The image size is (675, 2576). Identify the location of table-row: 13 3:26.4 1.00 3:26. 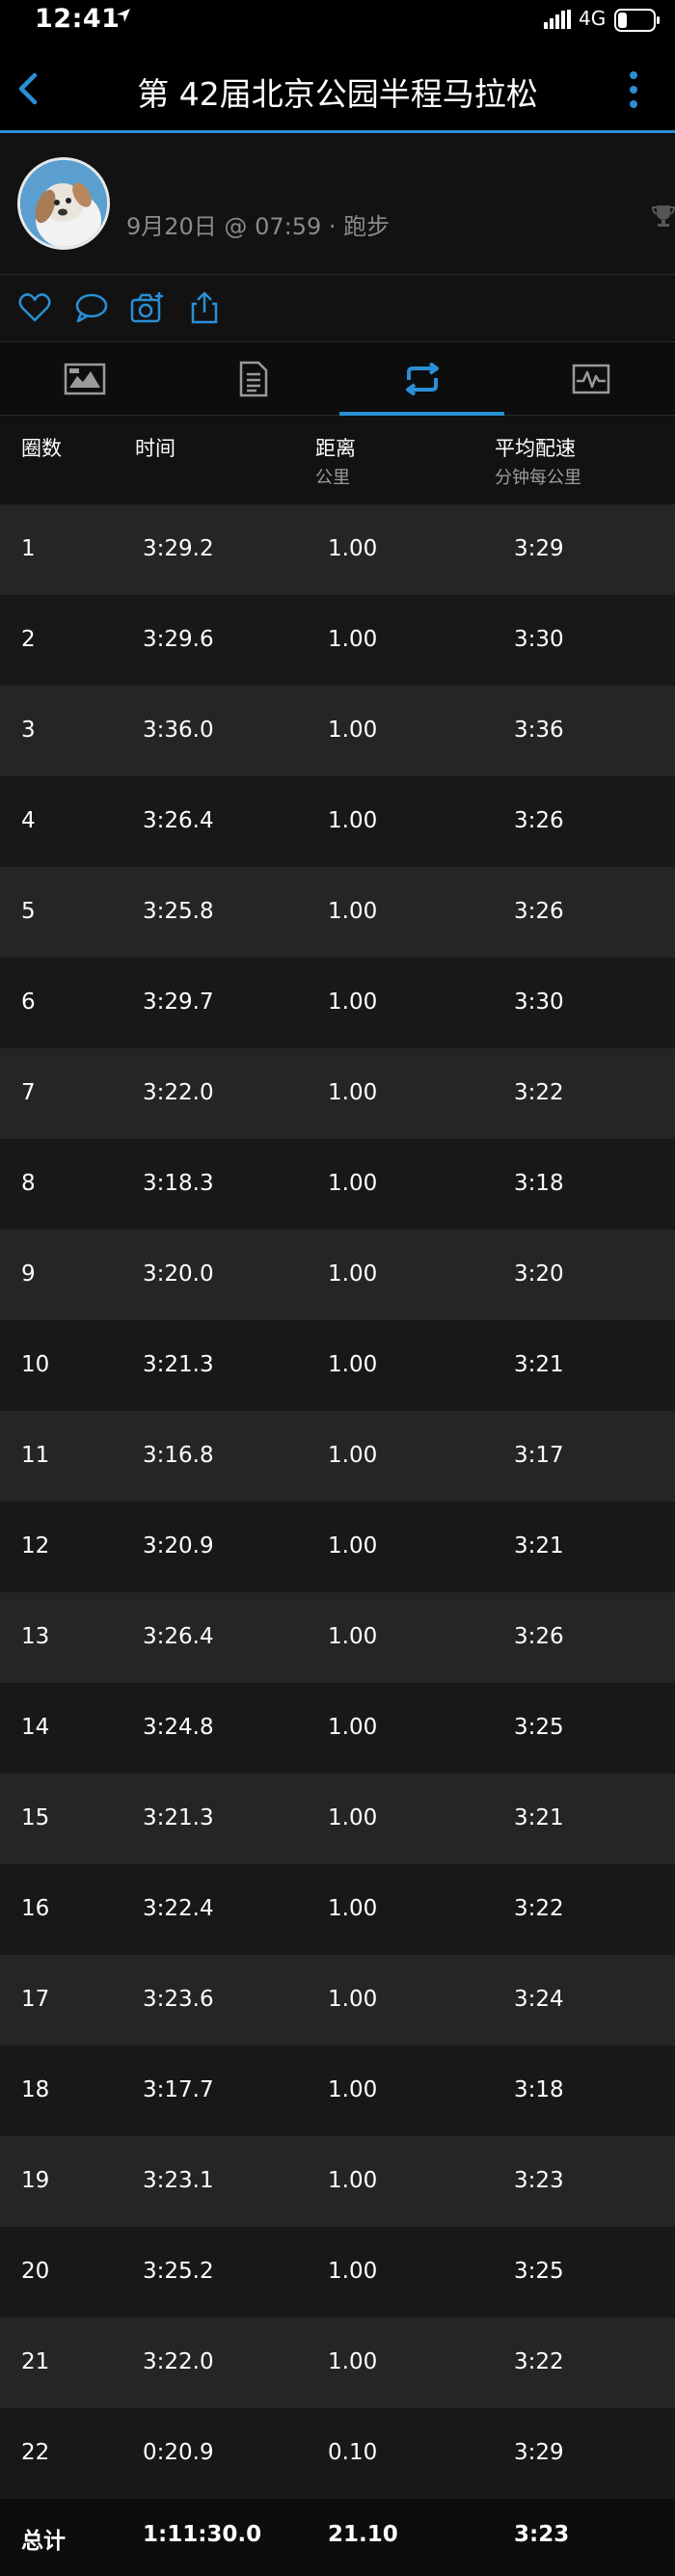
(337, 1637).